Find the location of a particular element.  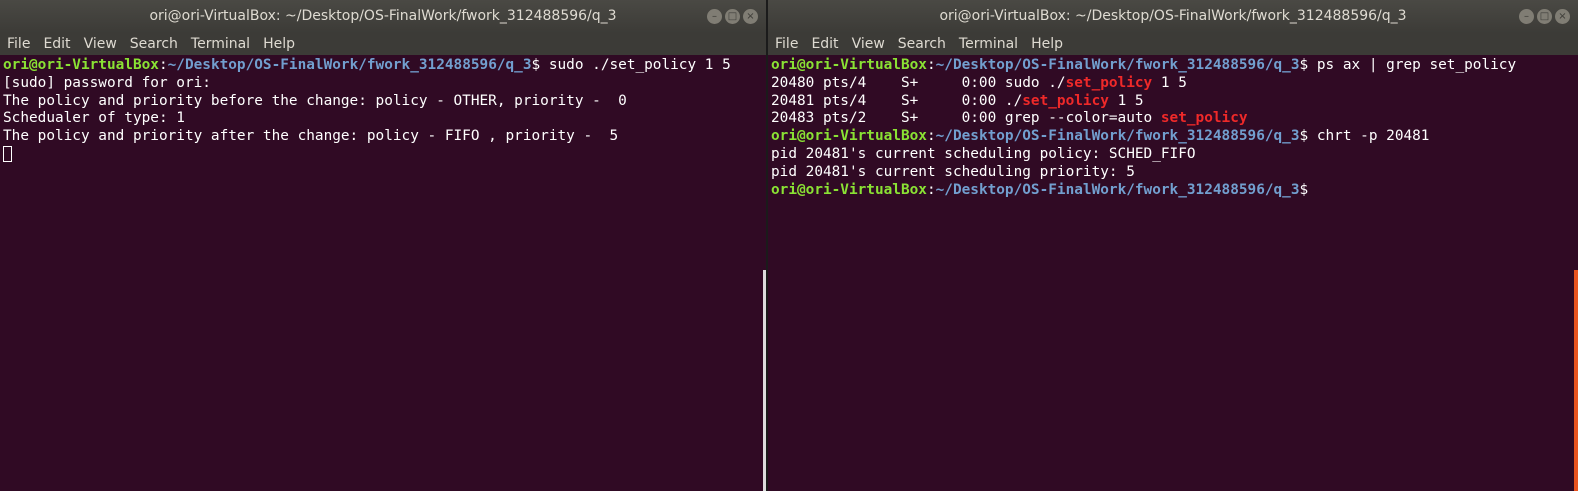

cursor-line is located at coordinates (384, 154).